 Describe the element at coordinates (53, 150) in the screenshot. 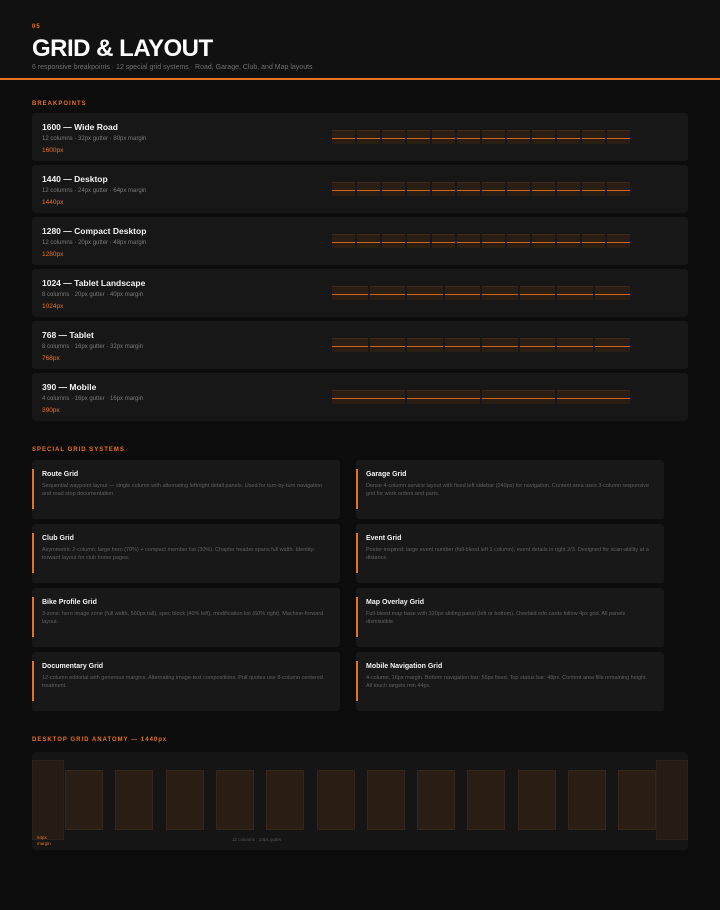

I see `breakpoint-width: 1600px` at that location.